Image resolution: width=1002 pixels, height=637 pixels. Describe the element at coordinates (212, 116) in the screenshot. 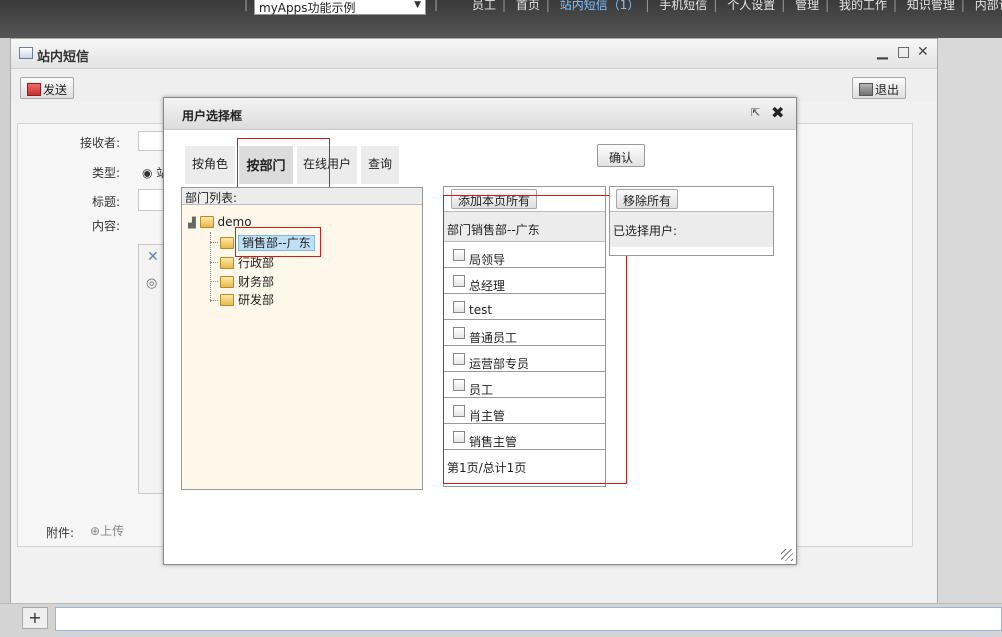

I see `dialog-title: 用户选择框` at that location.